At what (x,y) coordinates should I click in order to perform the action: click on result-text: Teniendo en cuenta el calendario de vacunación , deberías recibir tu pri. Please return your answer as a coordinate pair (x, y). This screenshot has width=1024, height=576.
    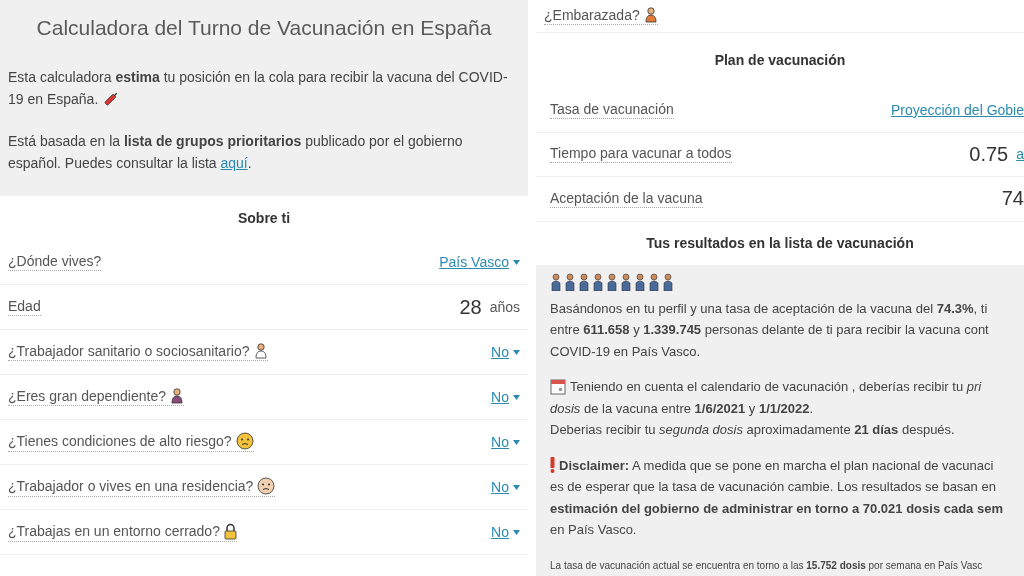
    Looking at the image, I should click on (776, 387).